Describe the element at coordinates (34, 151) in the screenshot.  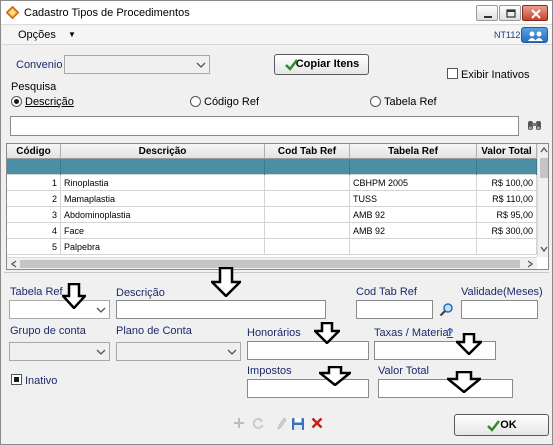
I see `column-header-codigo: Código` at that location.